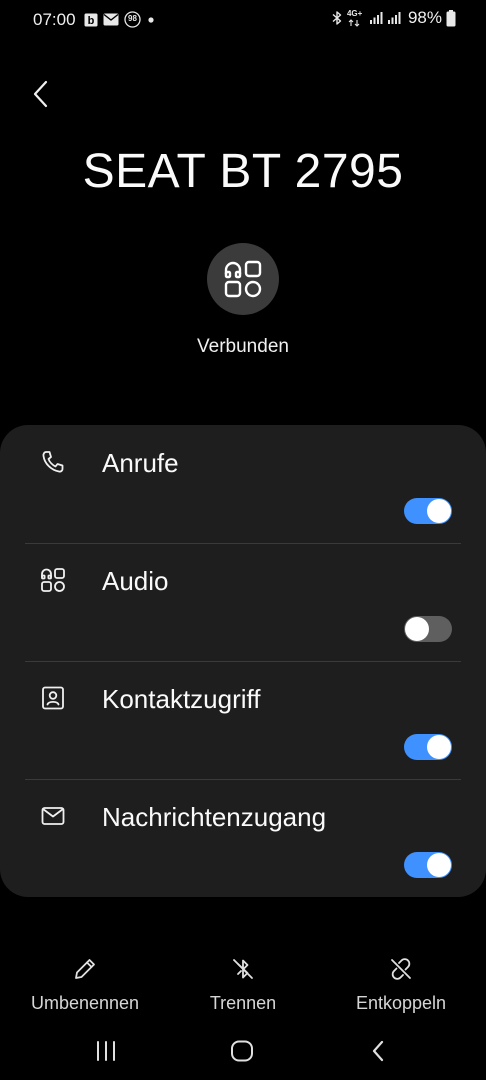 The width and height of the screenshot is (486, 1080). What do you see at coordinates (181, 699) in the screenshot?
I see `profile-label-contacts: Kontaktzugriff` at bounding box center [181, 699].